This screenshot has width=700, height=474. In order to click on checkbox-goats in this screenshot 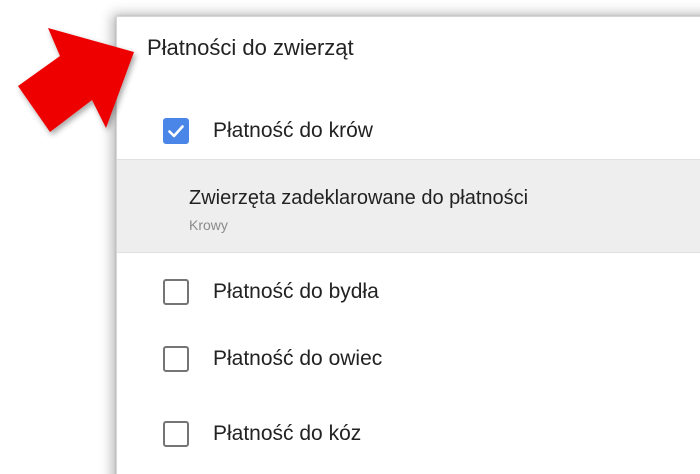, I will do `click(176, 434)`.